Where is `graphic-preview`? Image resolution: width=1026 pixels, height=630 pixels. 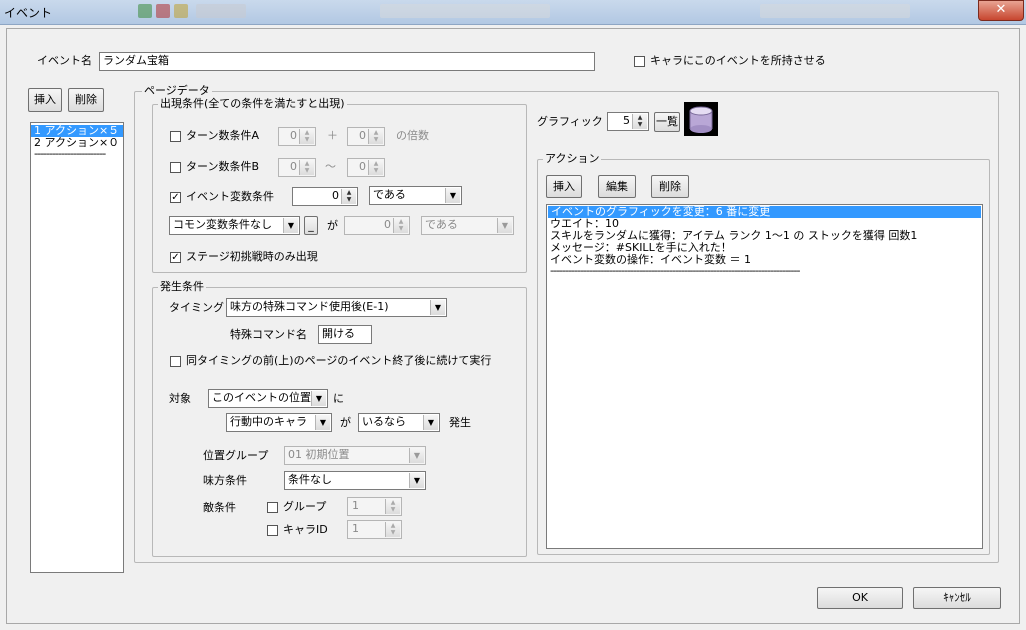
graphic-preview is located at coordinates (701, 119).